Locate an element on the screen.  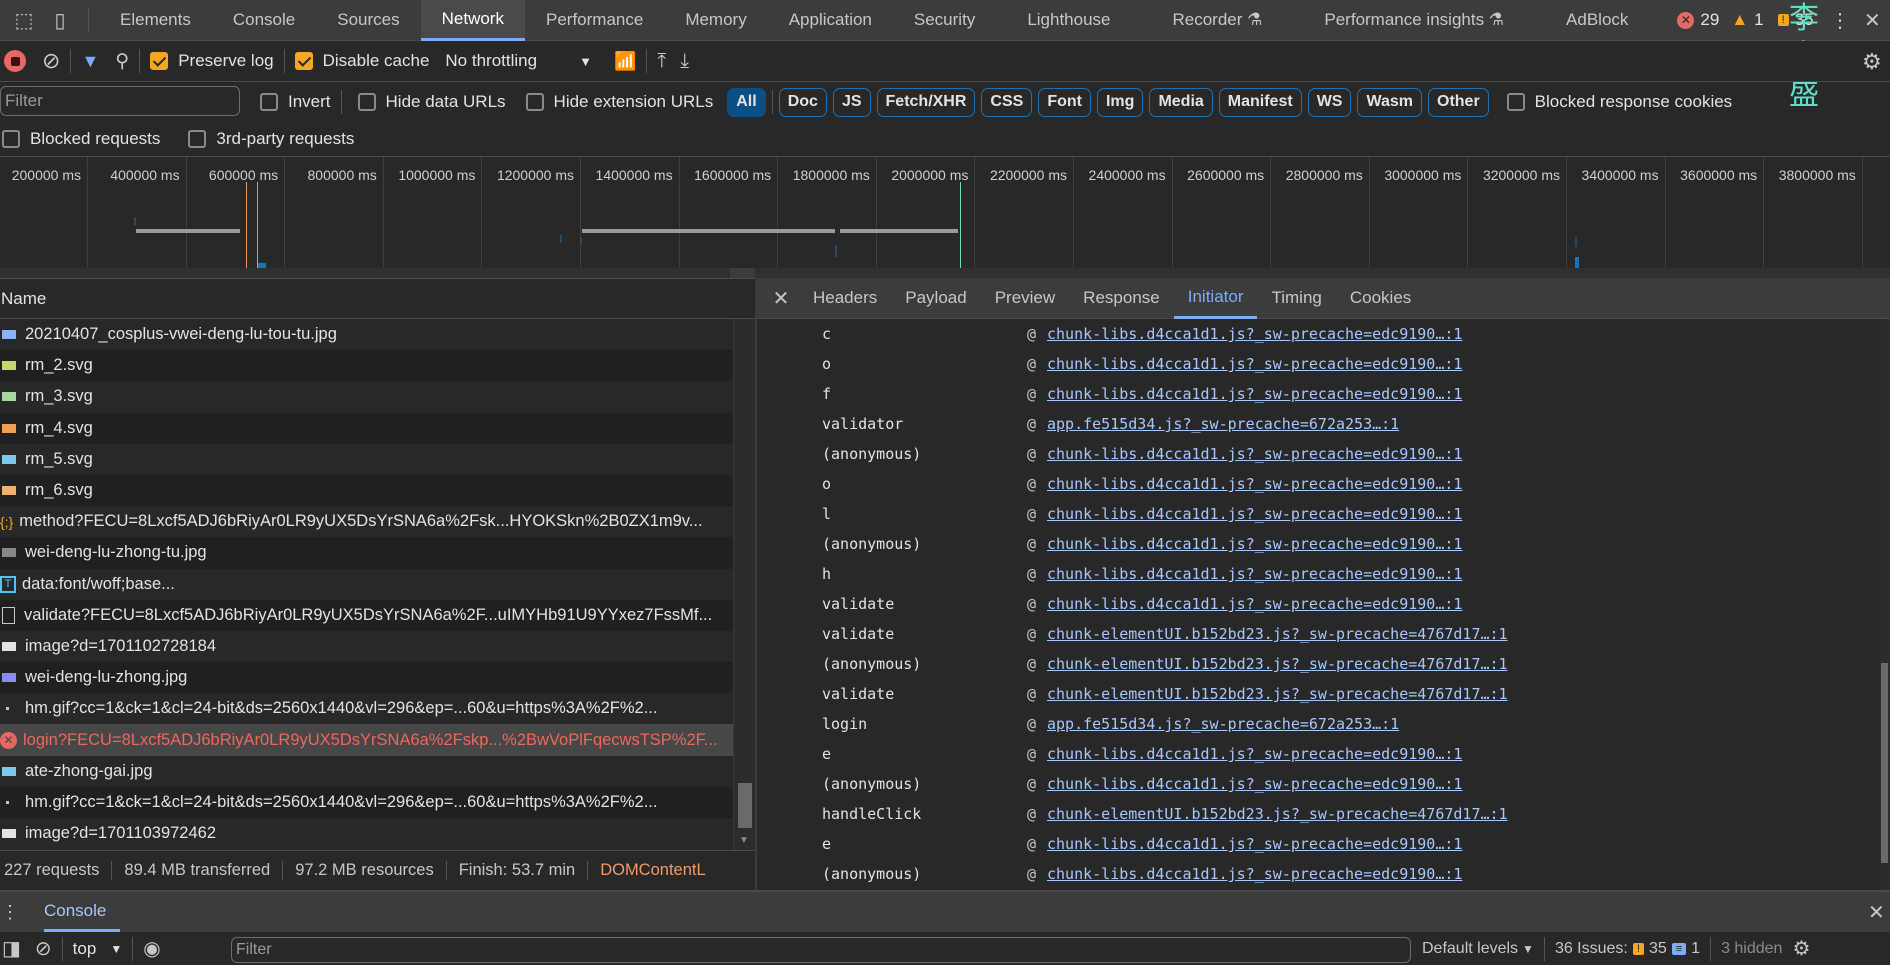
blocked-response-cookies-checkbox: Blocked response cookies is located at coordinates (1619, 102).